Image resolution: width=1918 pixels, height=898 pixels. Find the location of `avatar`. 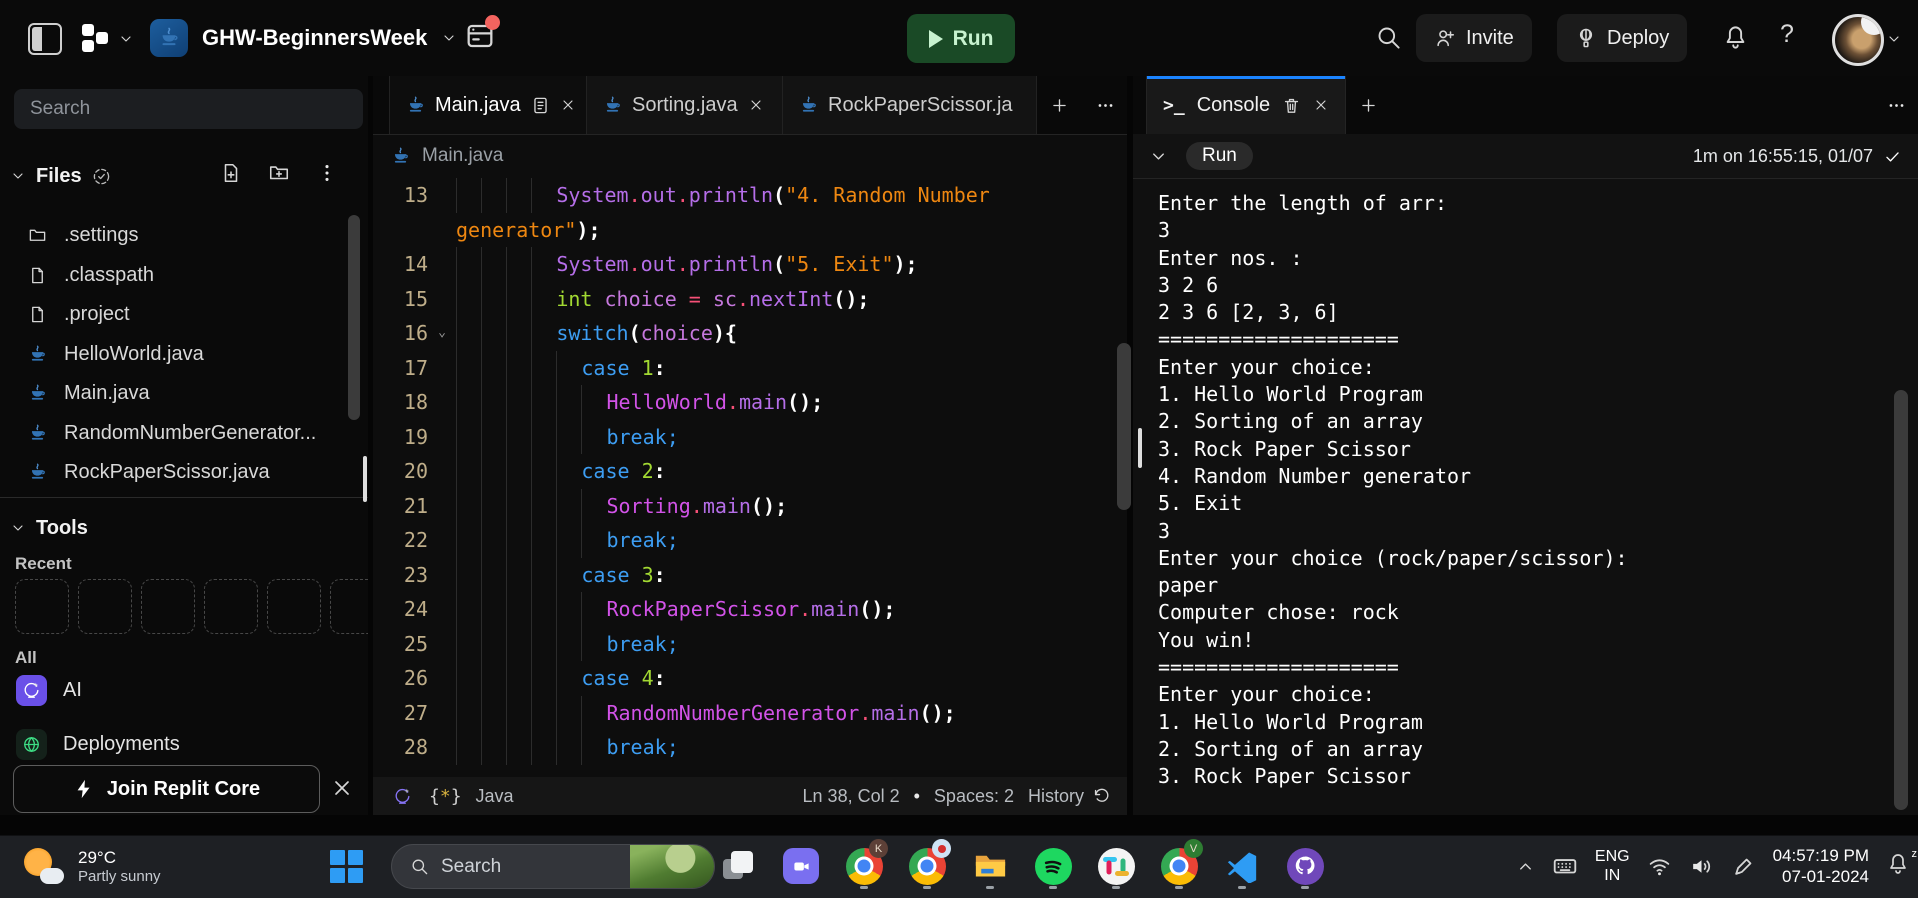

avatar is located at coordinates (1858, 40).